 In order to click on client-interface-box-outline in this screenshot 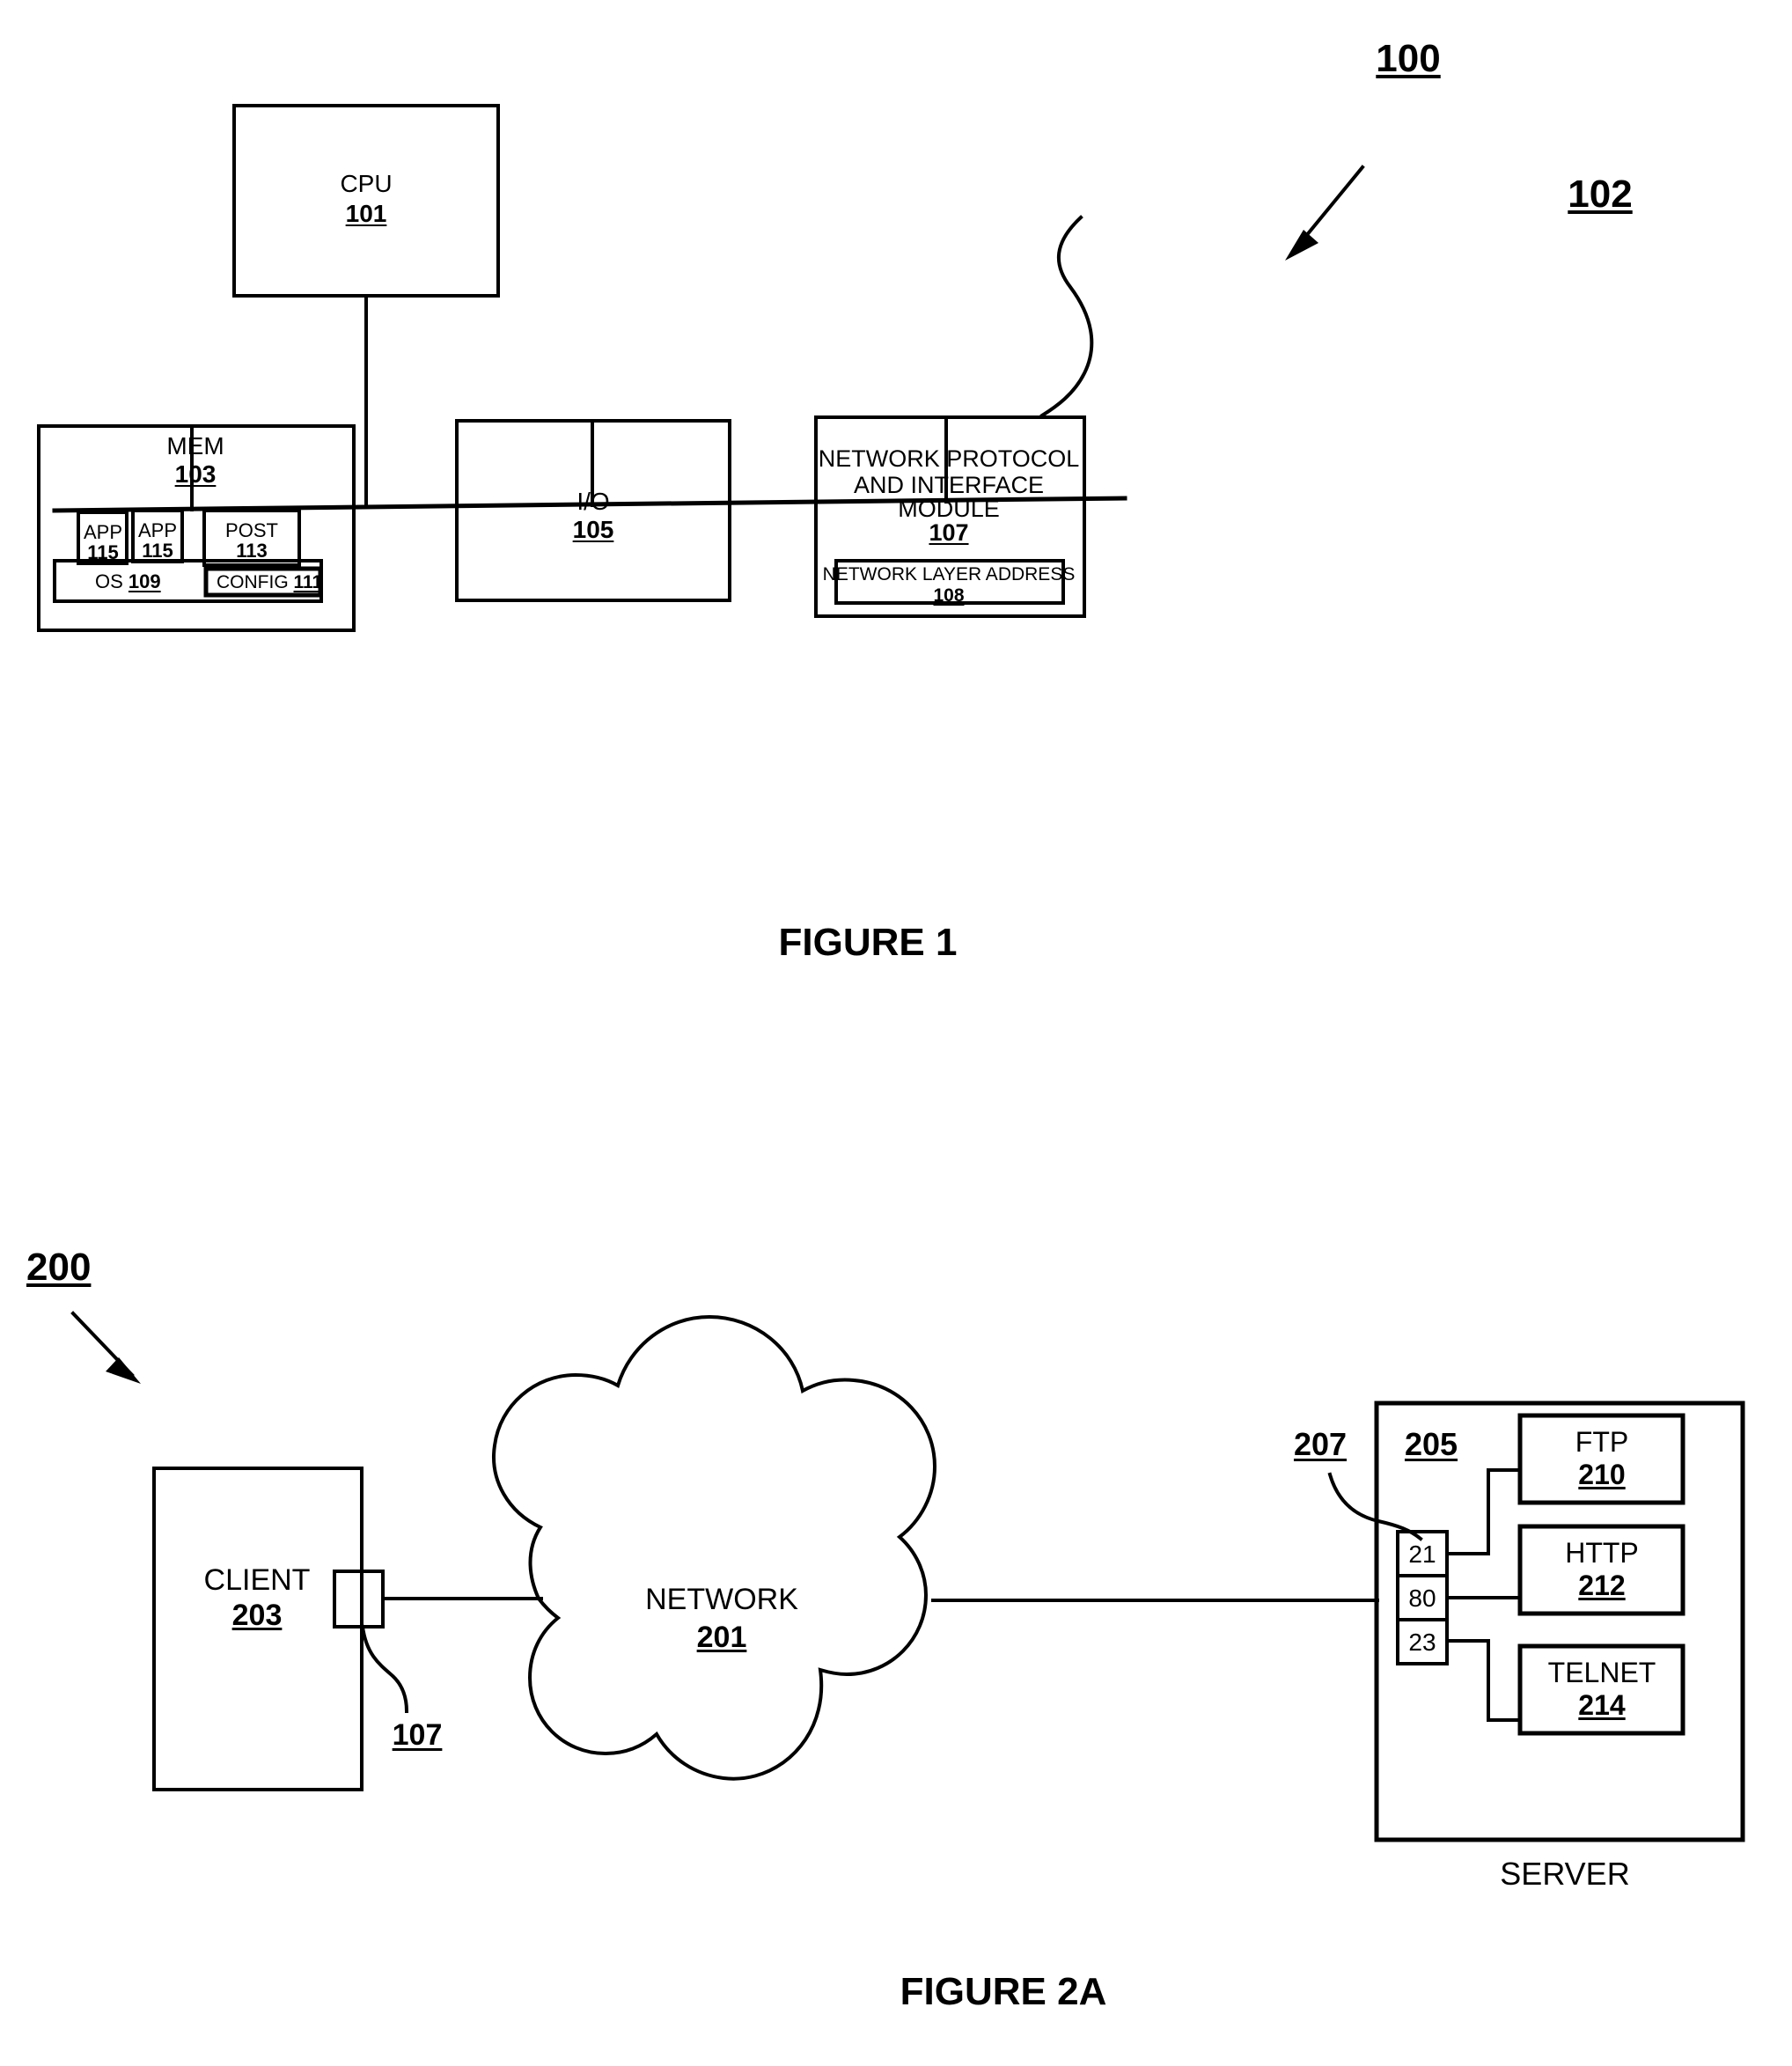, I will do `click(359, 1600)`.